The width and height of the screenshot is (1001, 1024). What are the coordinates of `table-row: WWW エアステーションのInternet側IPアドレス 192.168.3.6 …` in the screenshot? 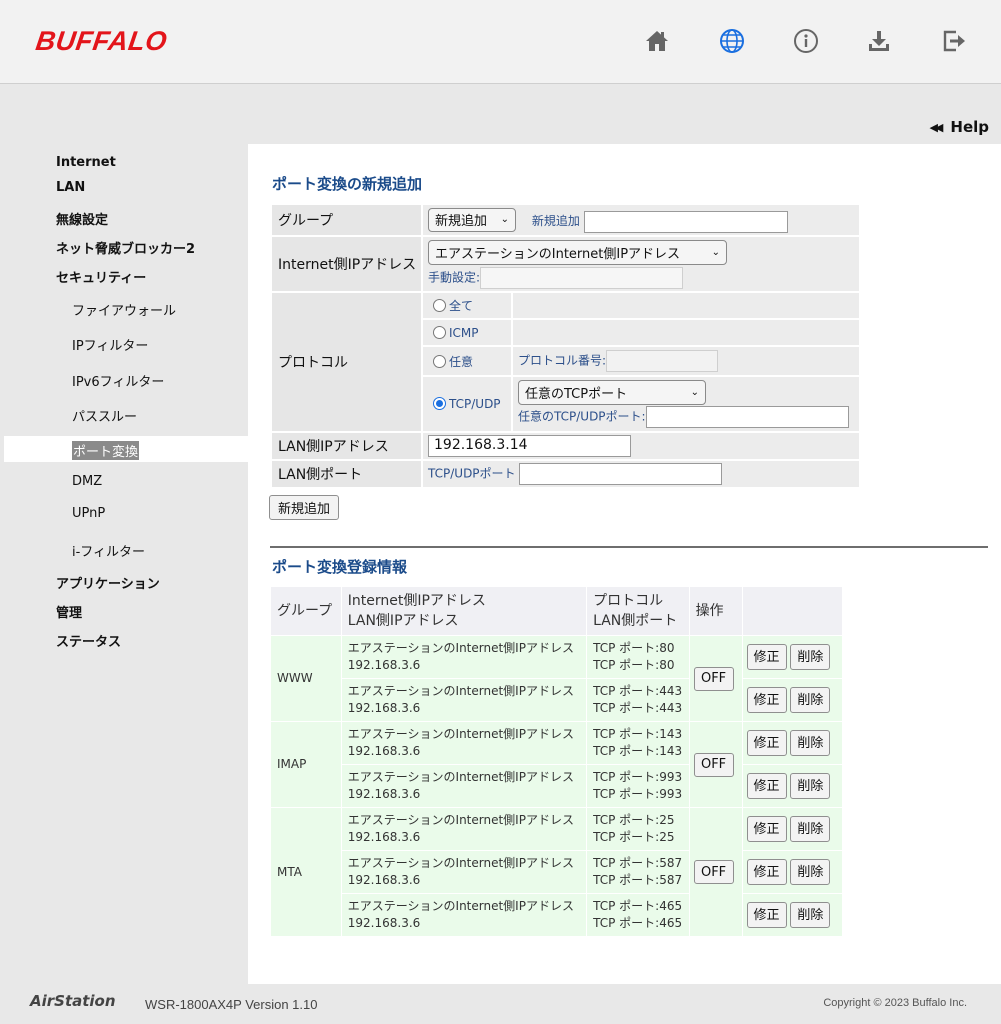 It's located at (556, 678).